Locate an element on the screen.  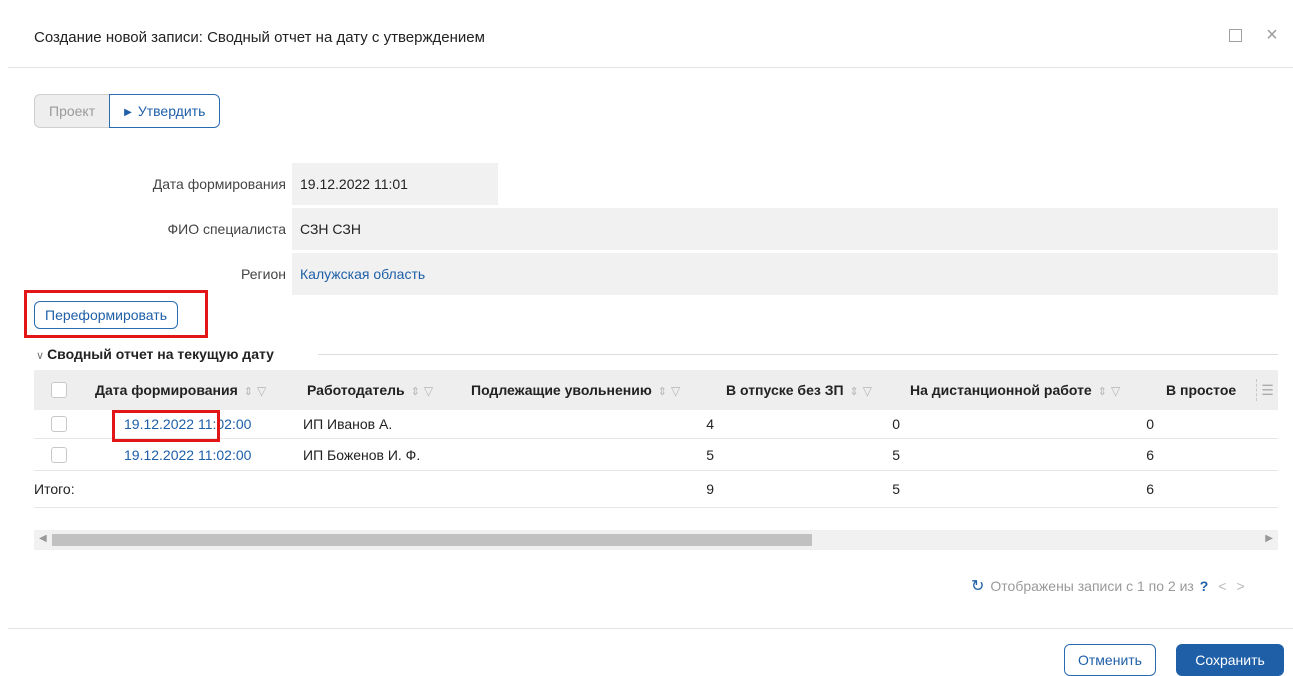
total-row: Итого: 9 5 6 is located at coordinates (656, 490).